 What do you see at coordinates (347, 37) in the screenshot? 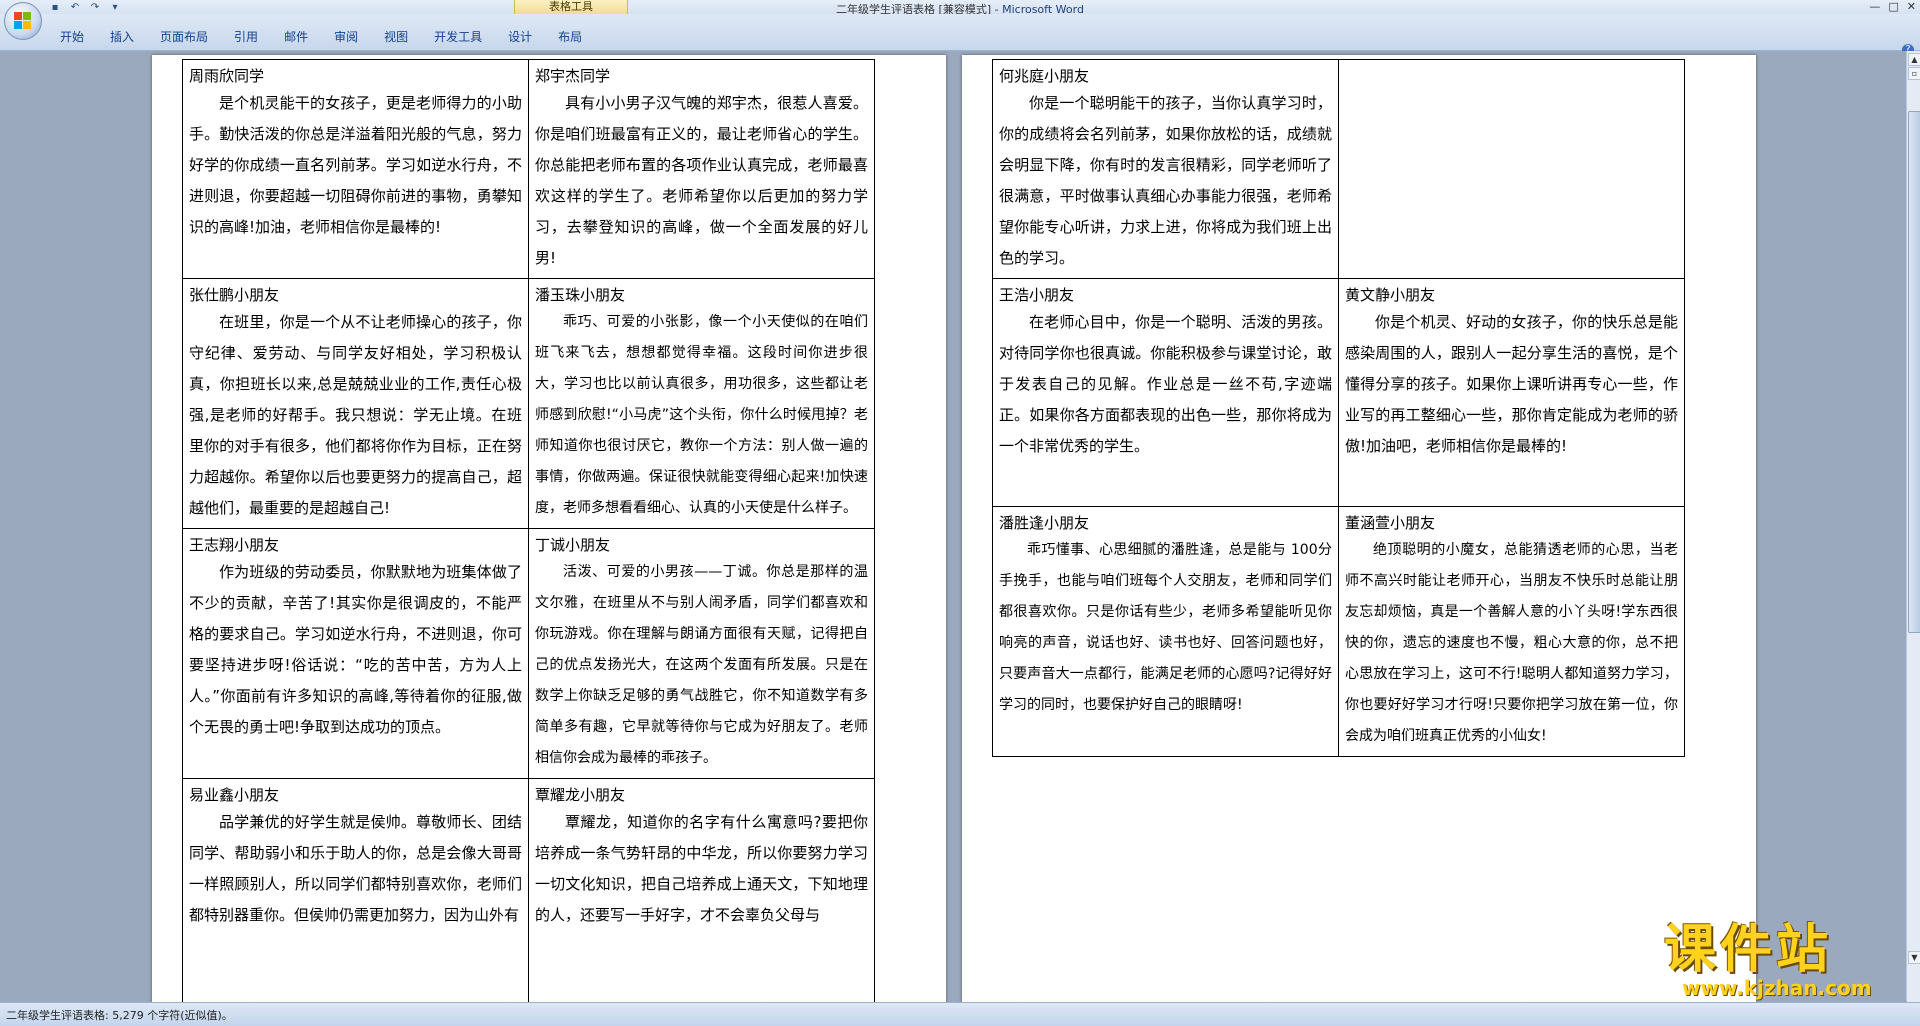
I see `tab-review: 审阅` at bounding box center [347, 37].